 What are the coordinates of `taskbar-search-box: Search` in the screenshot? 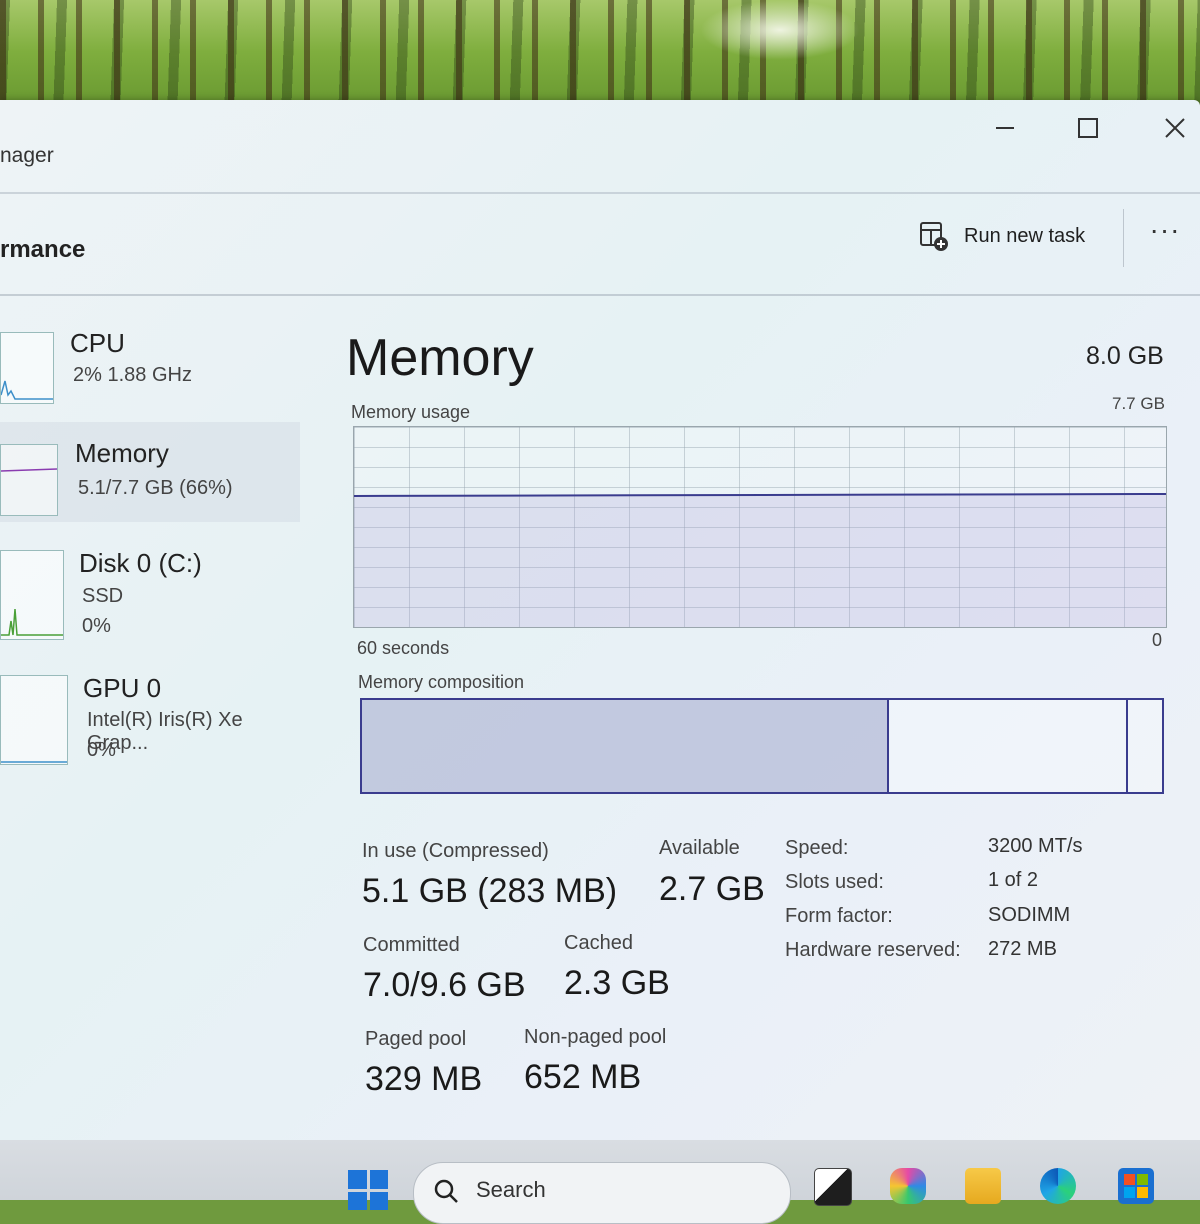 It's located at (602, 1193).